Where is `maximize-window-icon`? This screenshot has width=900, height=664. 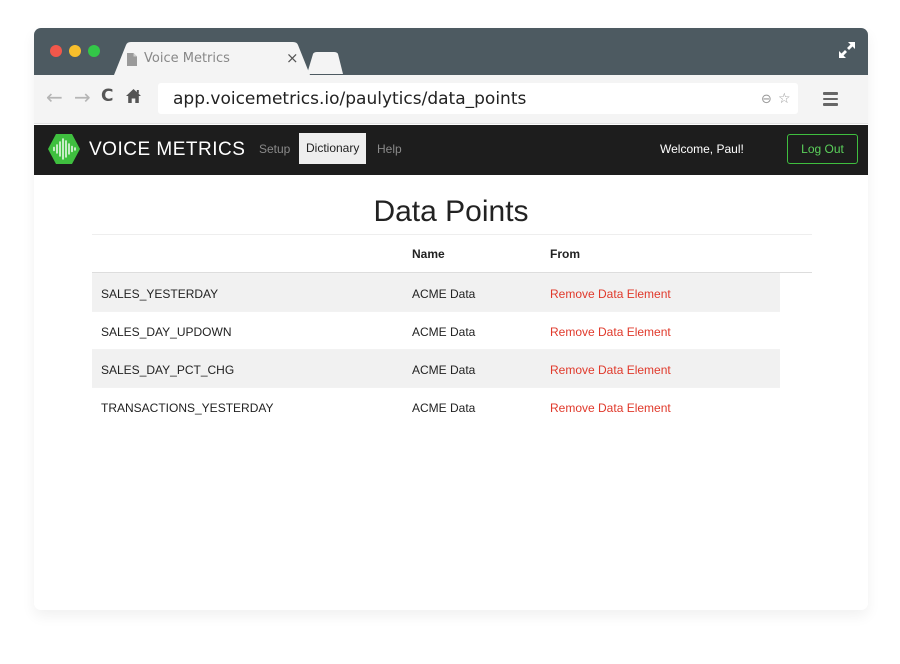 maximize-window-icon is located at coordinates (94, 51).